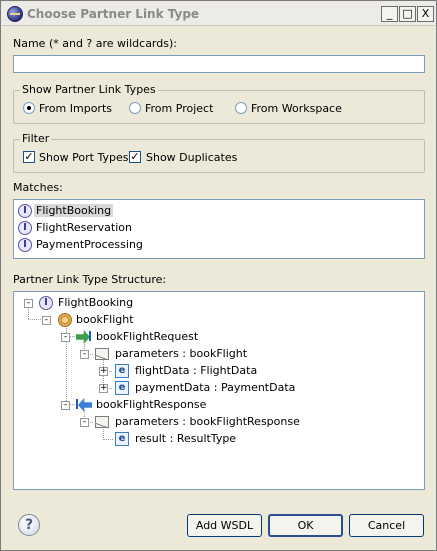  Describe the element at coordinates (181, 353) in the screenshot. I see `tree-node-label: parameters : bookFlight` at that location.